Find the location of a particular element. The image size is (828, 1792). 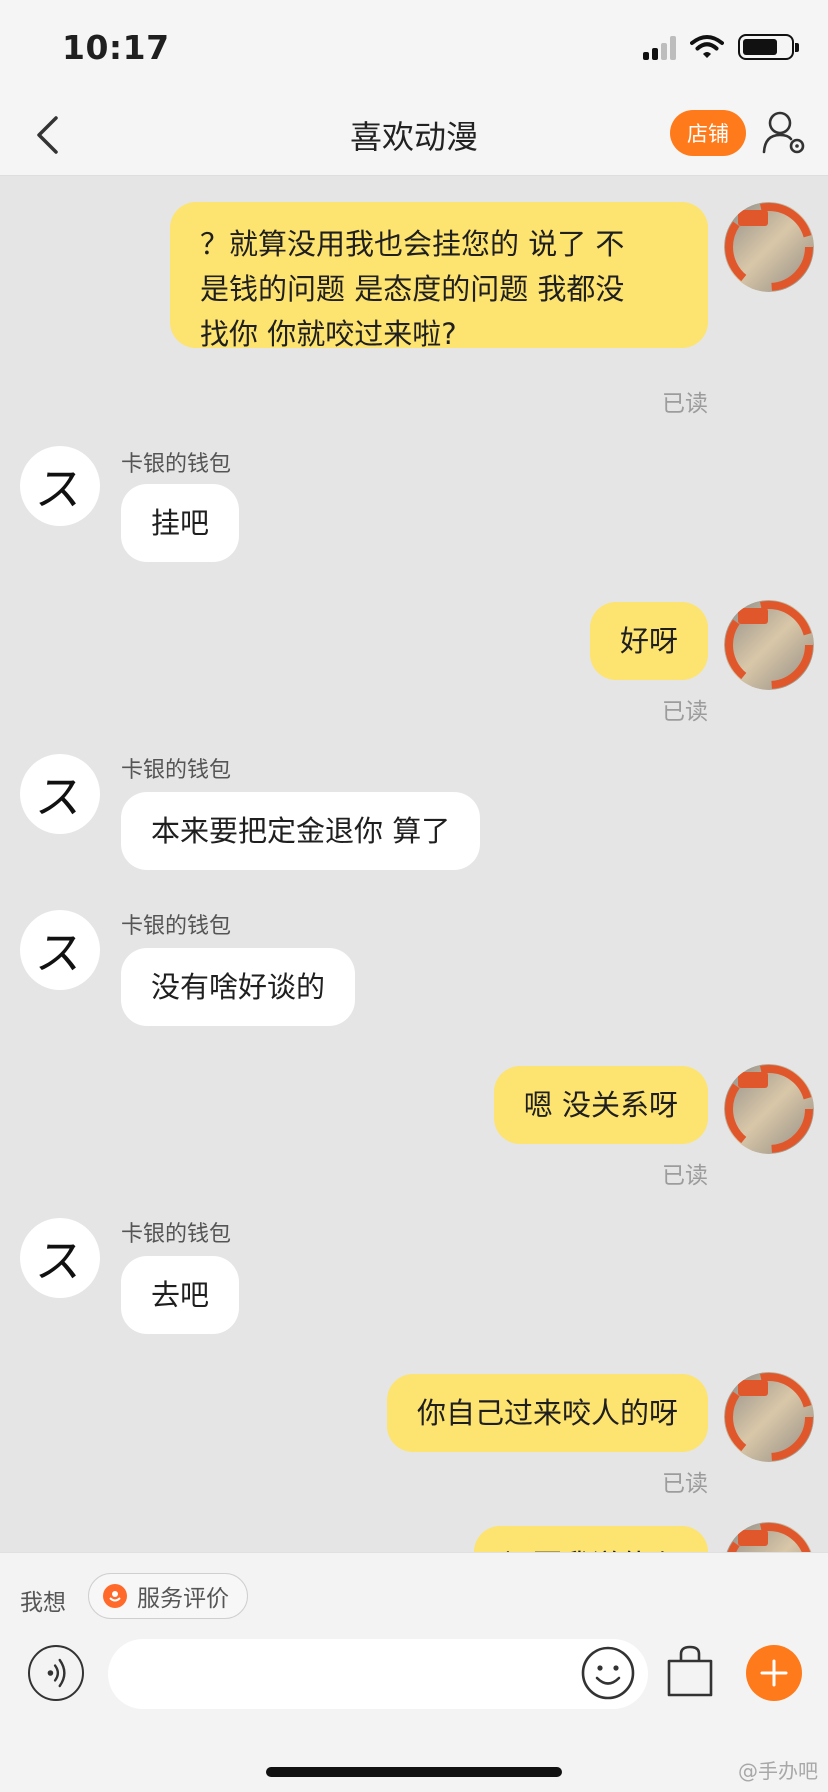

message-text: 你自己过来咬人的呀 is located at coordinates (547, 1413).